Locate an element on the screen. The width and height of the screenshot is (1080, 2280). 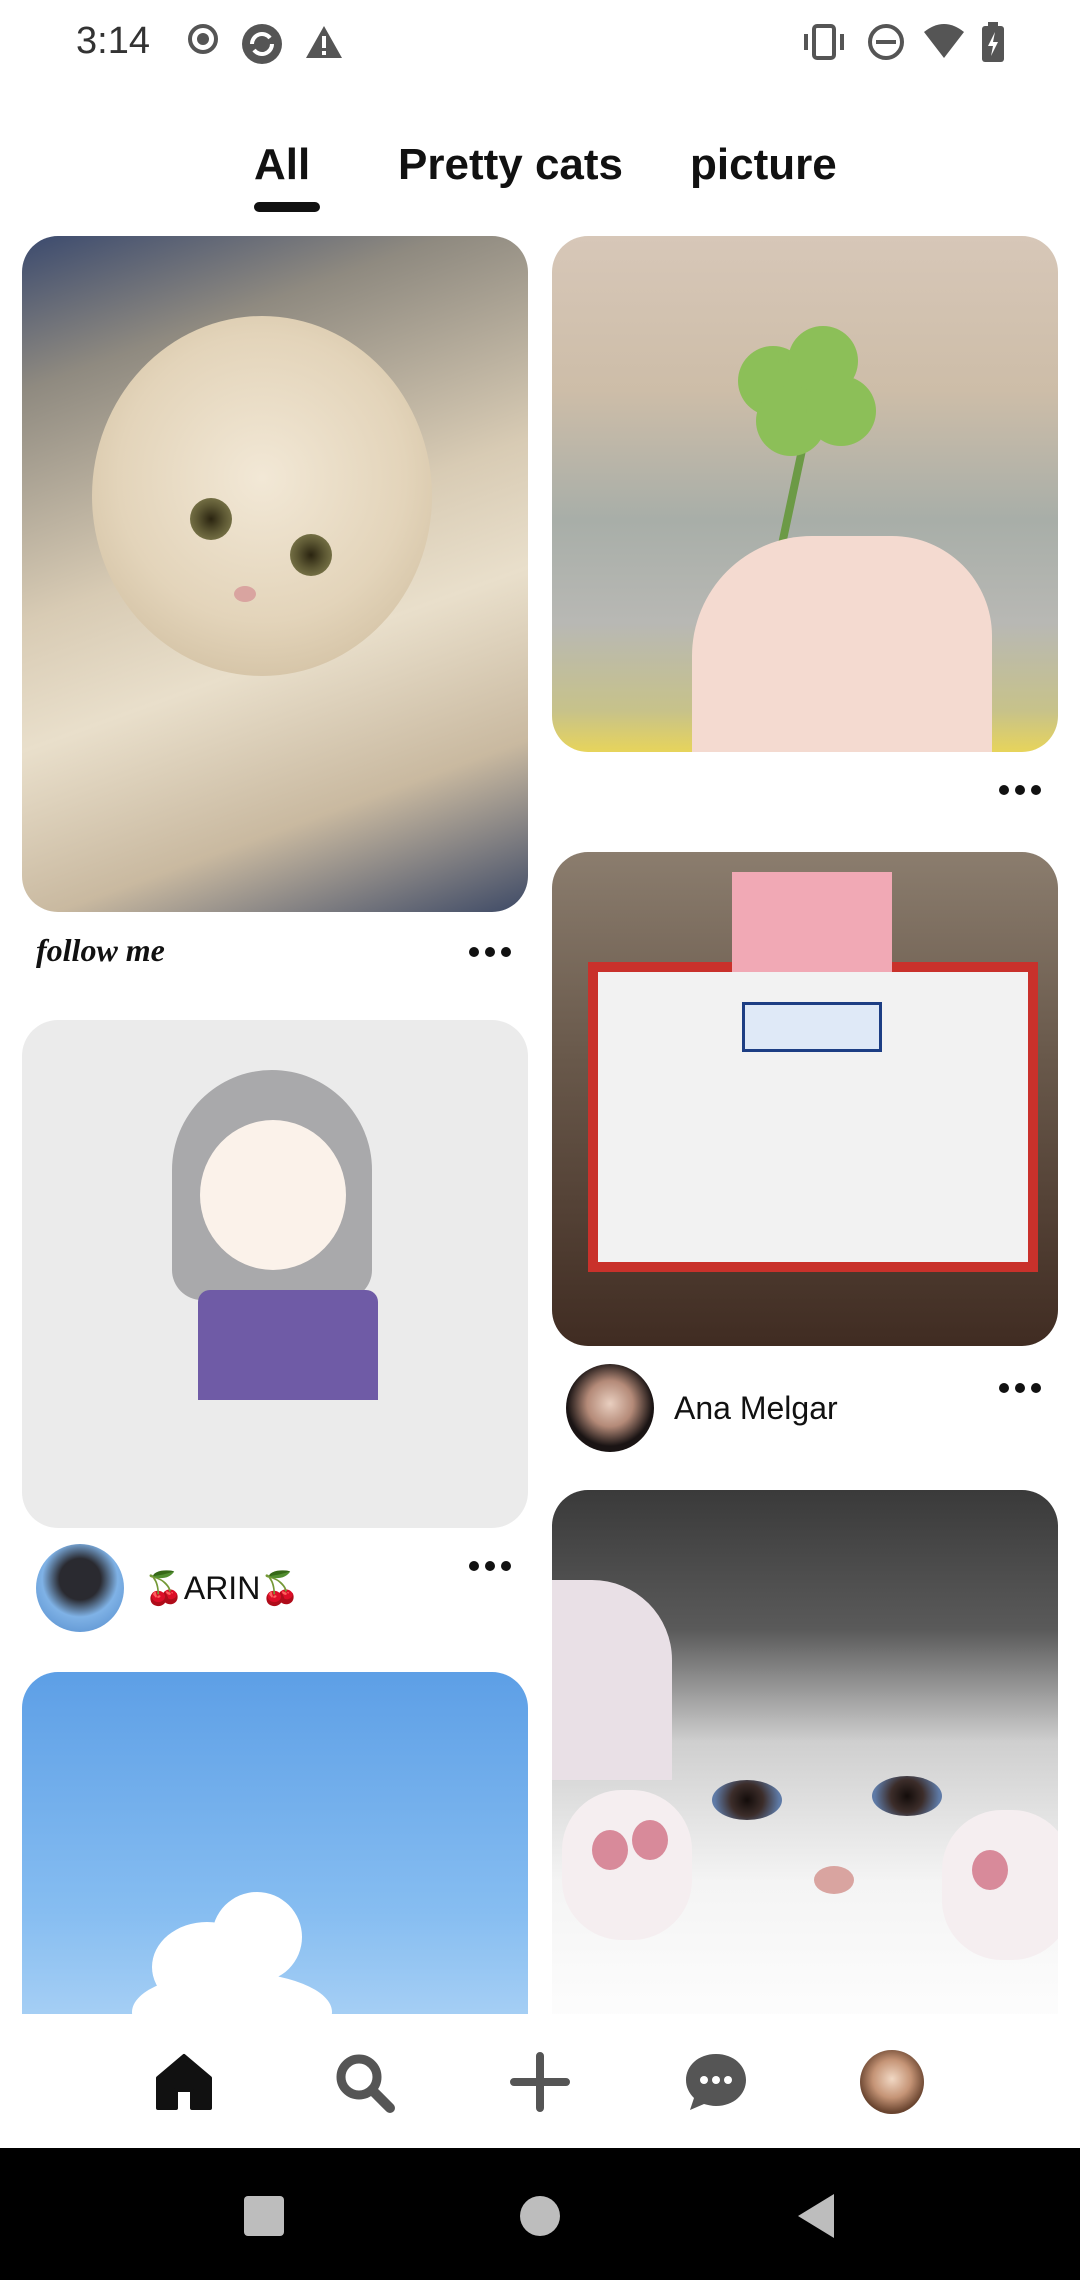
nav-messages-button is located at coordinates (716, 2082).